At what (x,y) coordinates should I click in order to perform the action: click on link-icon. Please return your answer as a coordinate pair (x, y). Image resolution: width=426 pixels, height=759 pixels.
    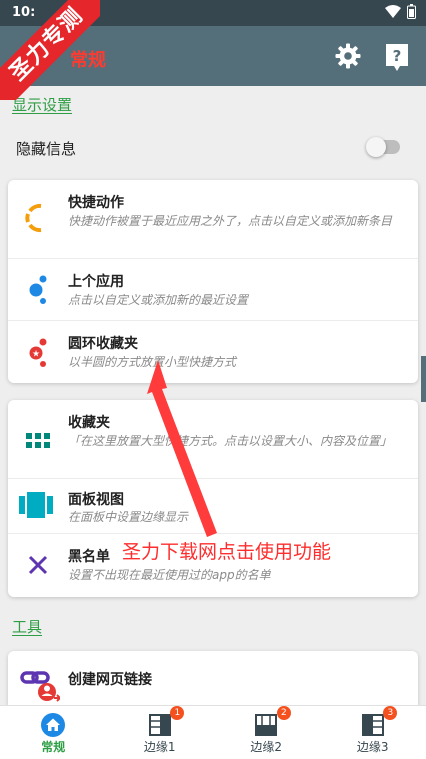
    Looking at the image, I should click on (40, 685).